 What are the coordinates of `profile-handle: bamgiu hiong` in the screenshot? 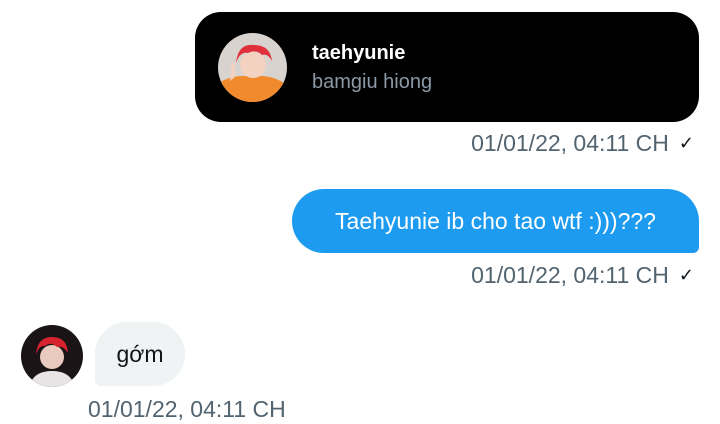 It's located at (372, 82).